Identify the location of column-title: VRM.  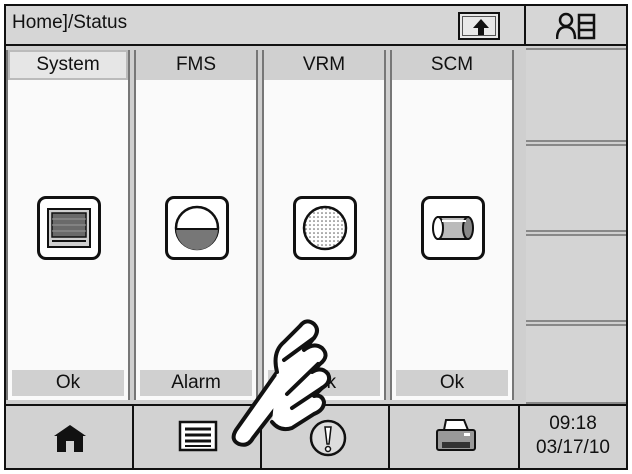
(324, 65).